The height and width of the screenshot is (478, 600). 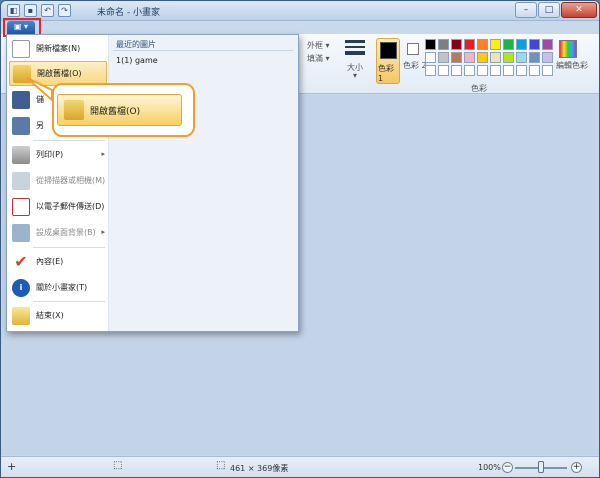 What do you see at coordinates (50, 261) in the screenshot?
I see `menu-item-properties-label: 內容(E)` at bounding box center [50, 261].